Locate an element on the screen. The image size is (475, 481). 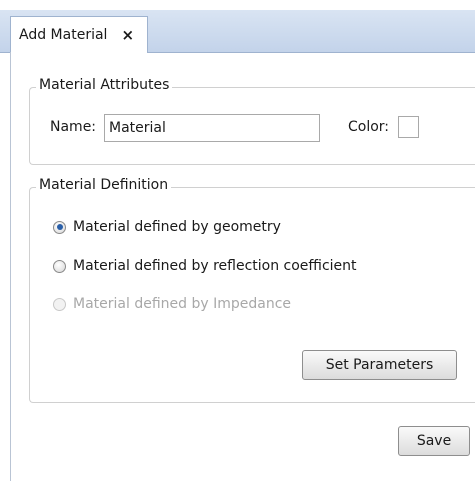
save-button: Save is located at coordinates (434, 441).